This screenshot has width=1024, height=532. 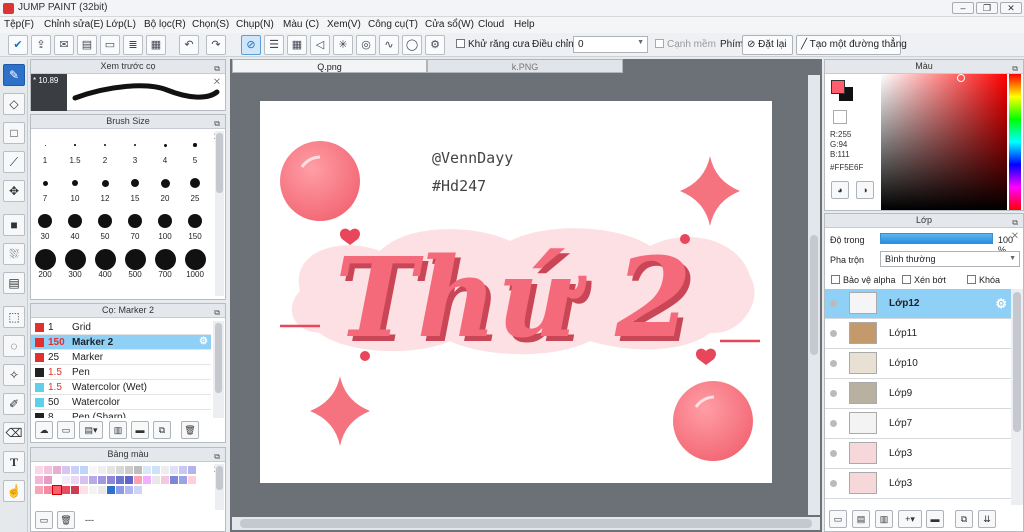 What do you see at coordinates (156, 45) in the screenshot?
I see `grid-panel-icon: ▦` at bounding box center [156, 45].